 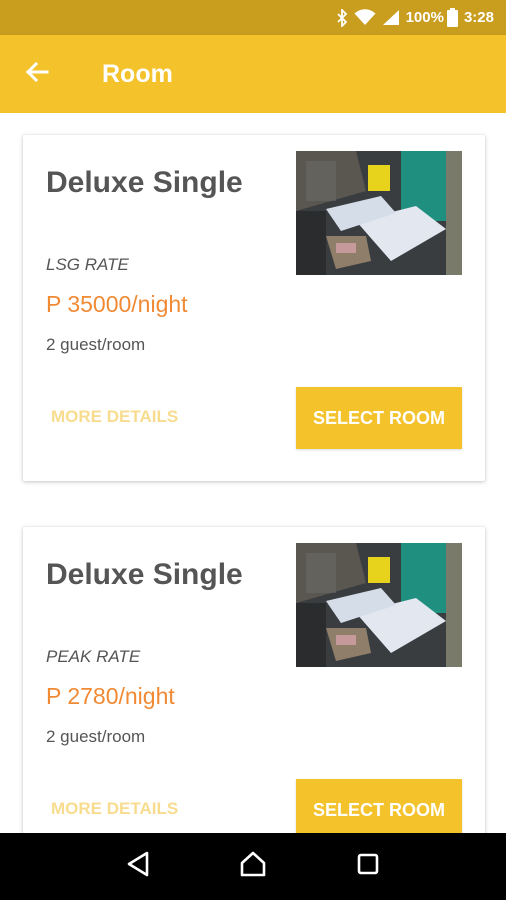 I want to click on nav-back-button, so click(x=138, y=867).